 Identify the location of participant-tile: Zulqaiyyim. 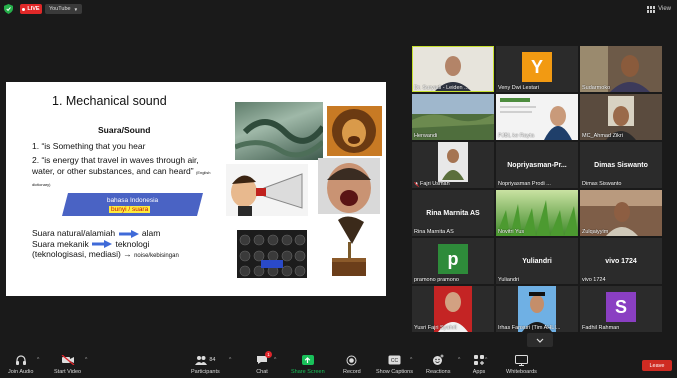
(621, 213).